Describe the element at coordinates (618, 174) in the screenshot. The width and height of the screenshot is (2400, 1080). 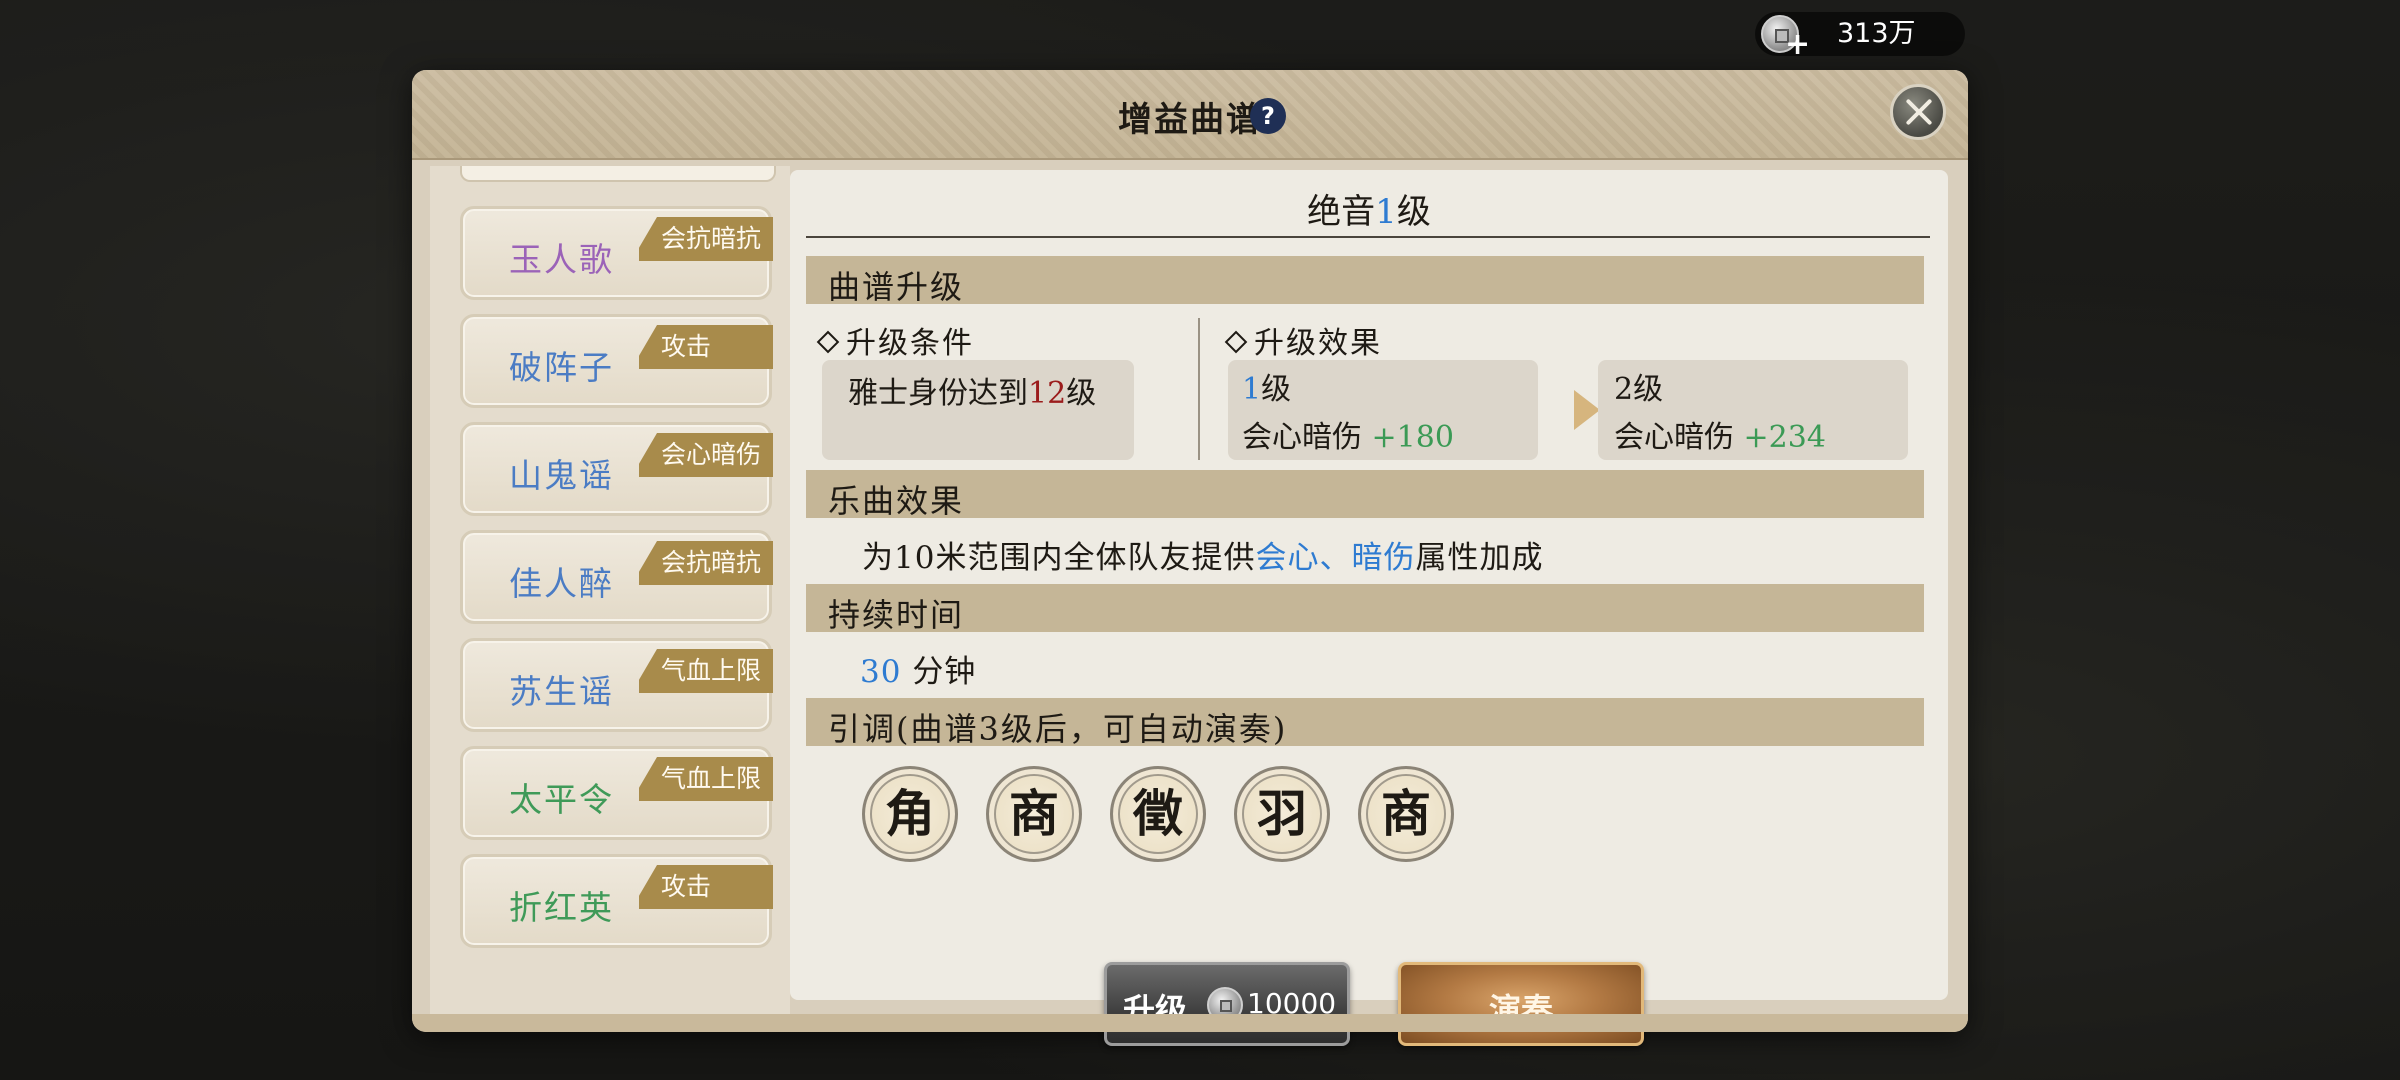
I see `list-item-partial` at that location.